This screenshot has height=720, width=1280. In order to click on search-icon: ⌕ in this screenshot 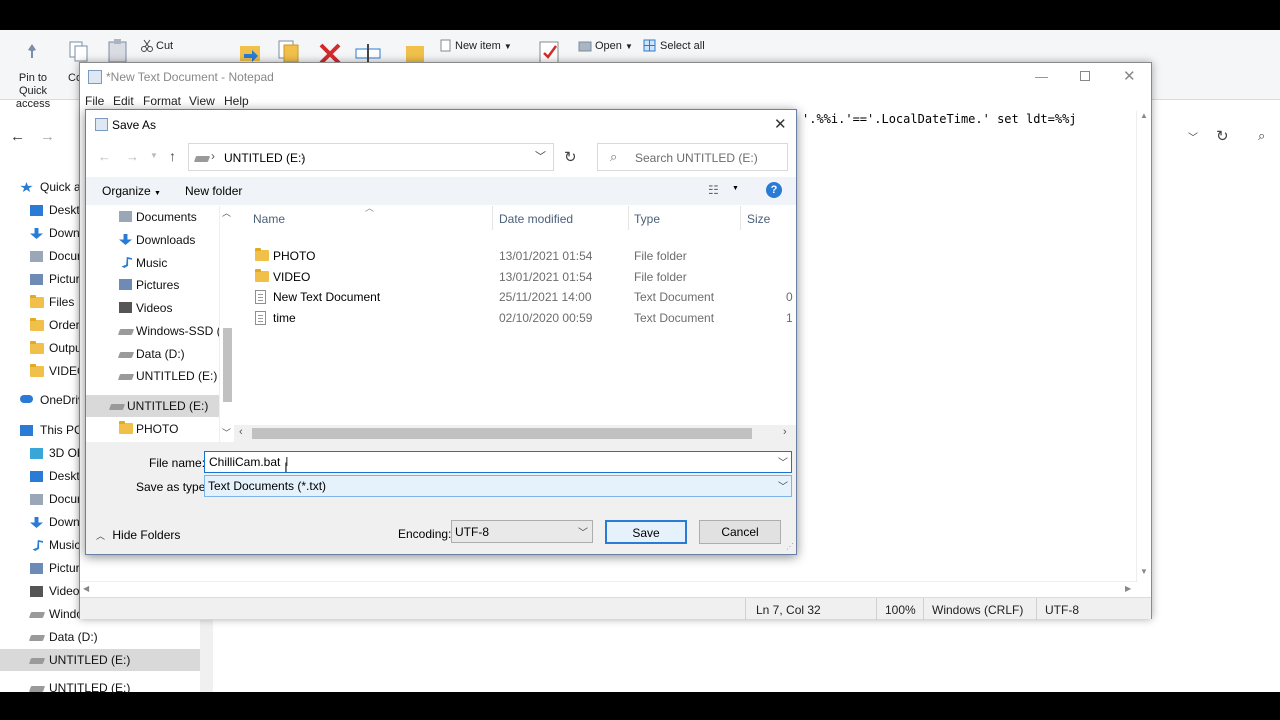, I will do `click(1261, 136)`.